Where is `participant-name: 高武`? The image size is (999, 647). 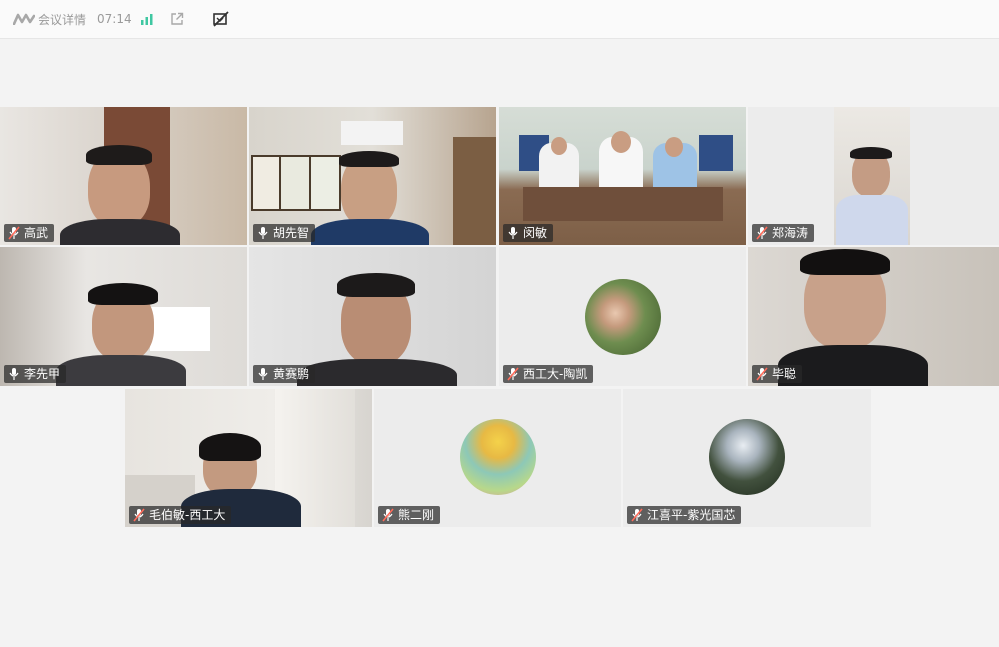 participant-name: 高武 is located at coordinates (36, 233).